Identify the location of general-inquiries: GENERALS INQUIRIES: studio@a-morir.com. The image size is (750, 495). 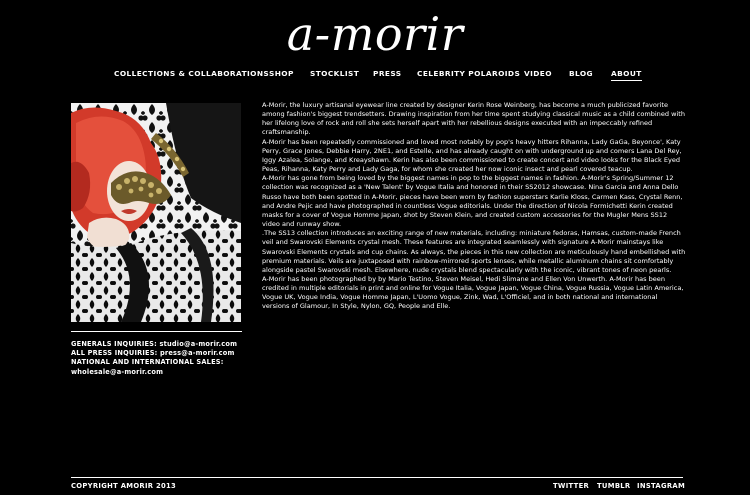
(166, 344).